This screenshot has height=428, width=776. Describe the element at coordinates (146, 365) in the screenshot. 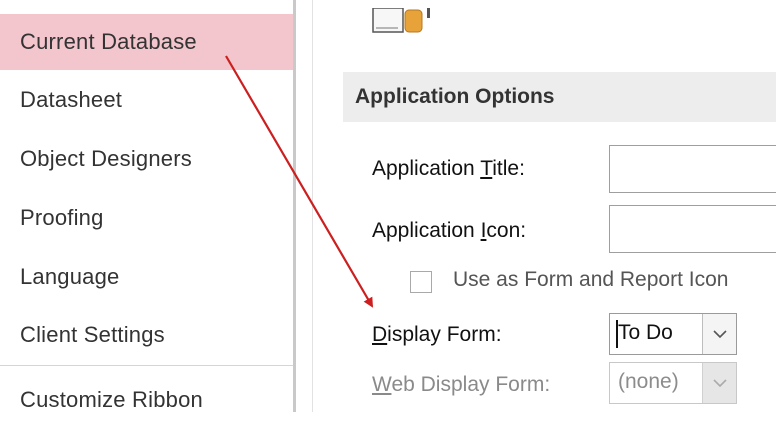

I see `sidebar-separator` at that location.